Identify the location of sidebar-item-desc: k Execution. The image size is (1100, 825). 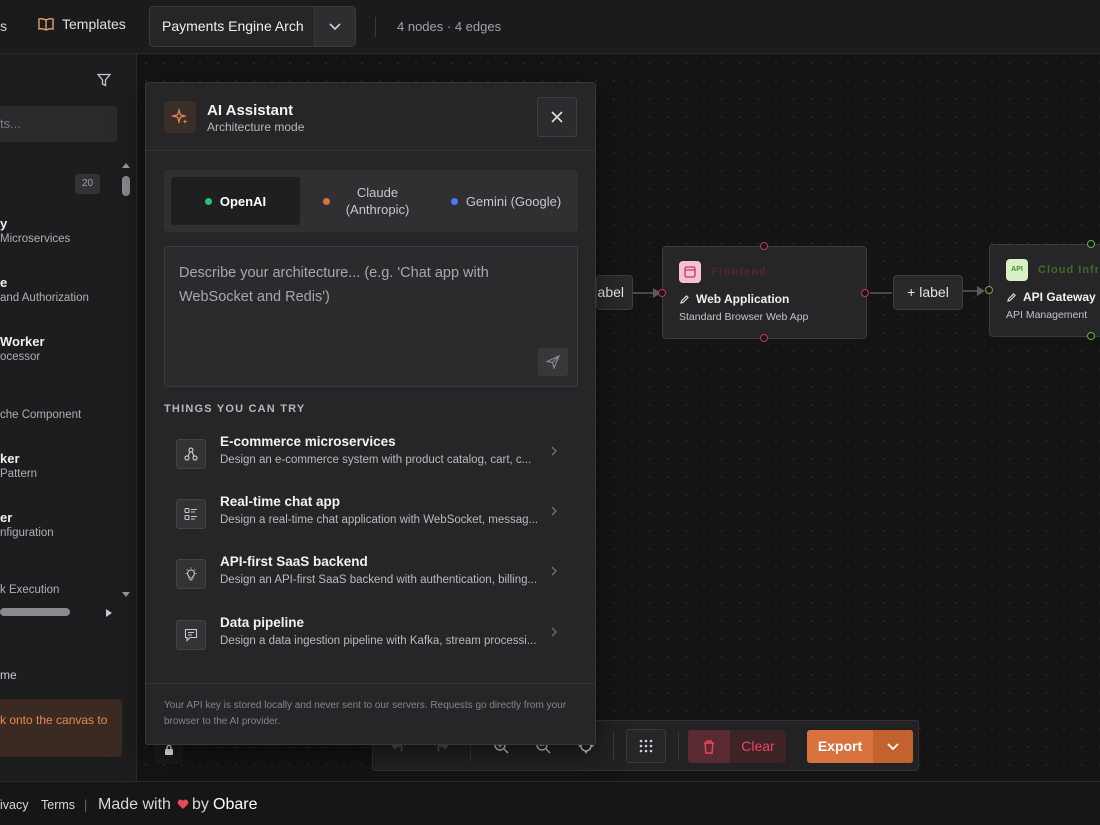
(30, 590).